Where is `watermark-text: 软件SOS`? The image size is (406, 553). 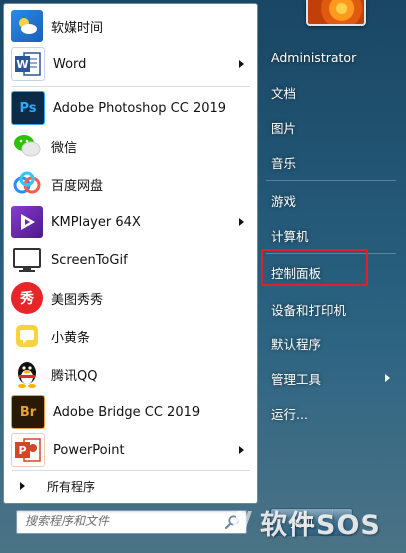
watermark-text: 软件SOS is located at coordinates (320, 525).